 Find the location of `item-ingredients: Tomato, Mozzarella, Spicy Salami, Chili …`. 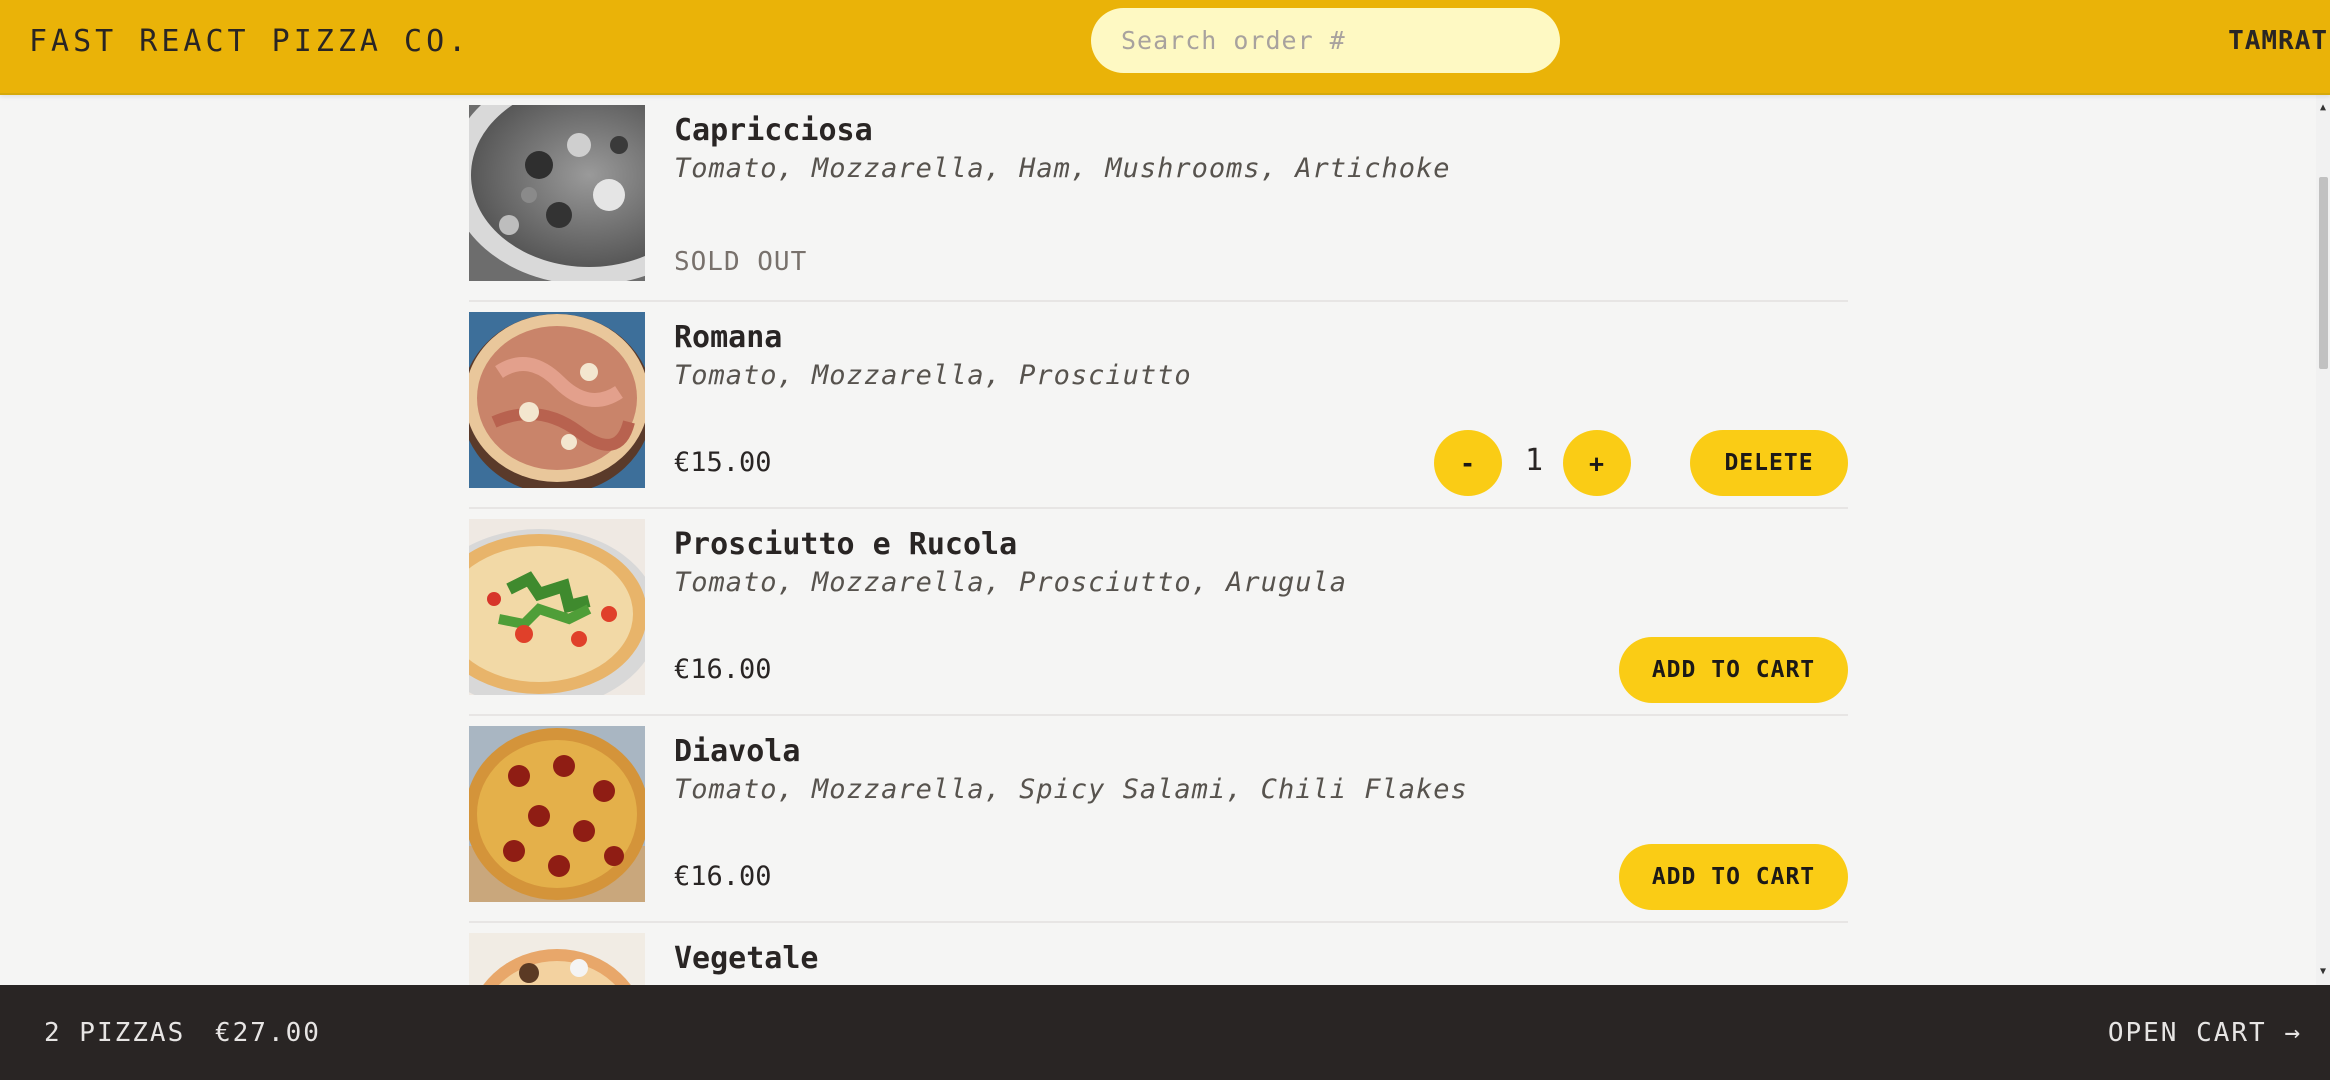

item-ingredients: Tomato, Mozzarella, Spicy Salami, Chili … is located at coordinates (1071, 789).